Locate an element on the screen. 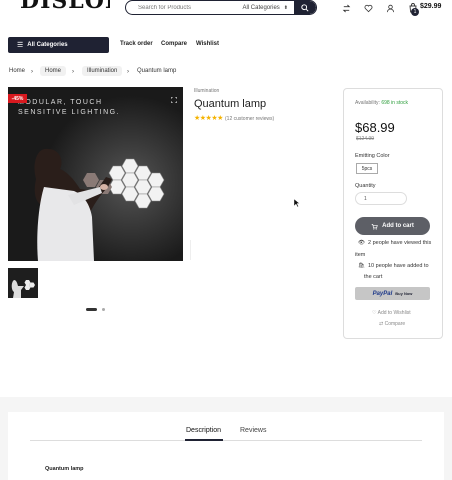 The image size is (452, 480). tab-reviews: Reviews is located at coordinates (253, 430).